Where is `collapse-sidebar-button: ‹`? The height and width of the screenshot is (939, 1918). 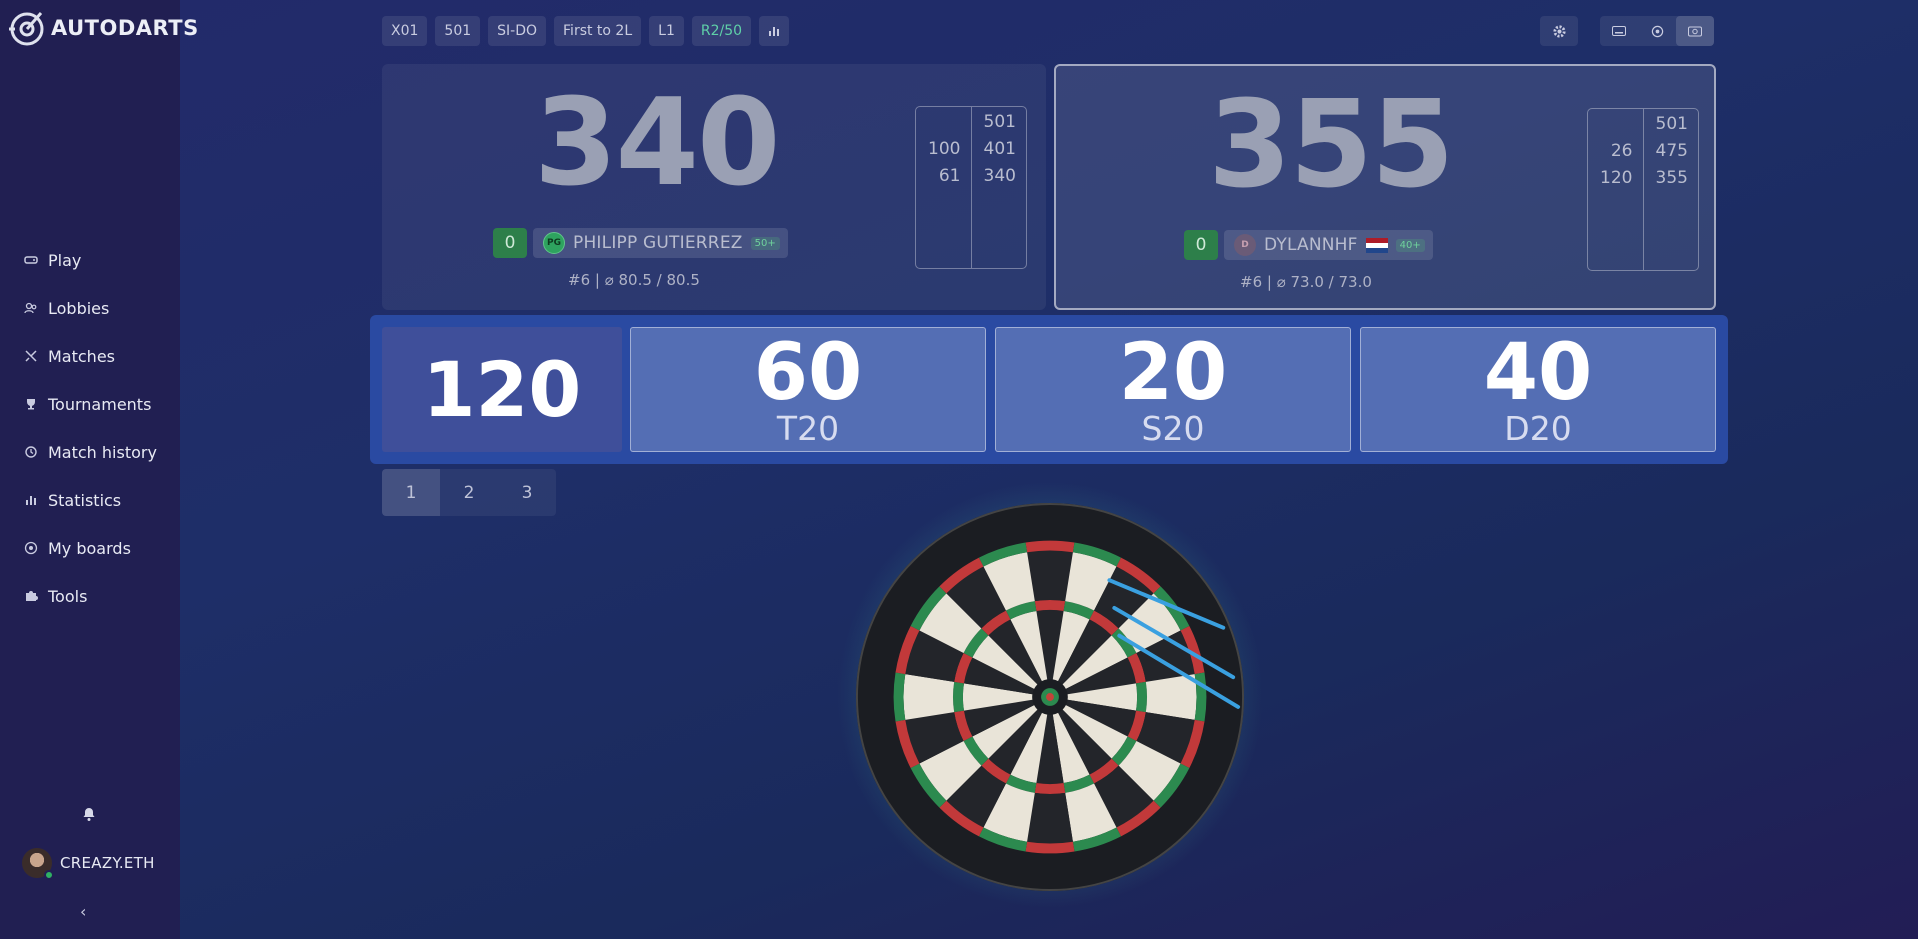 collapse-sidebar-button: ‹ is located at coordinates (83, 911).